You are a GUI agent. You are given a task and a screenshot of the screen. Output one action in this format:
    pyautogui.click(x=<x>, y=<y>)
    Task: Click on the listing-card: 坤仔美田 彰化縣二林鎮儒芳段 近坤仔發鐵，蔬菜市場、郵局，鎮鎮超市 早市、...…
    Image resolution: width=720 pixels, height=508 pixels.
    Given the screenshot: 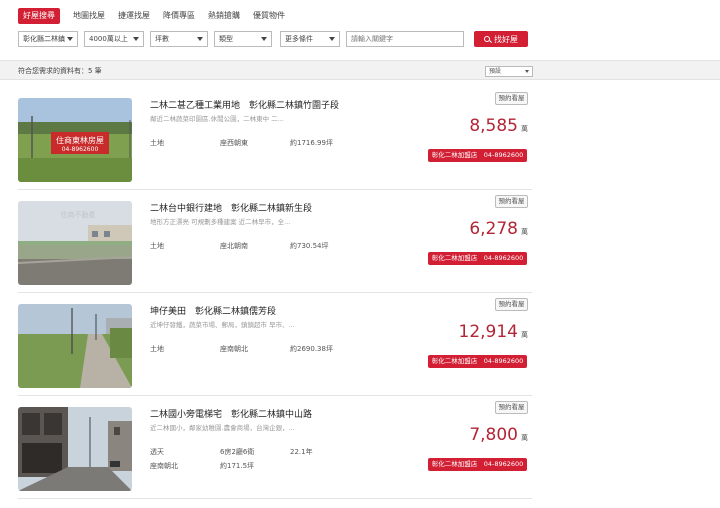 What is the action you would take?
    pyautogui.click(x=275, y=346)
    